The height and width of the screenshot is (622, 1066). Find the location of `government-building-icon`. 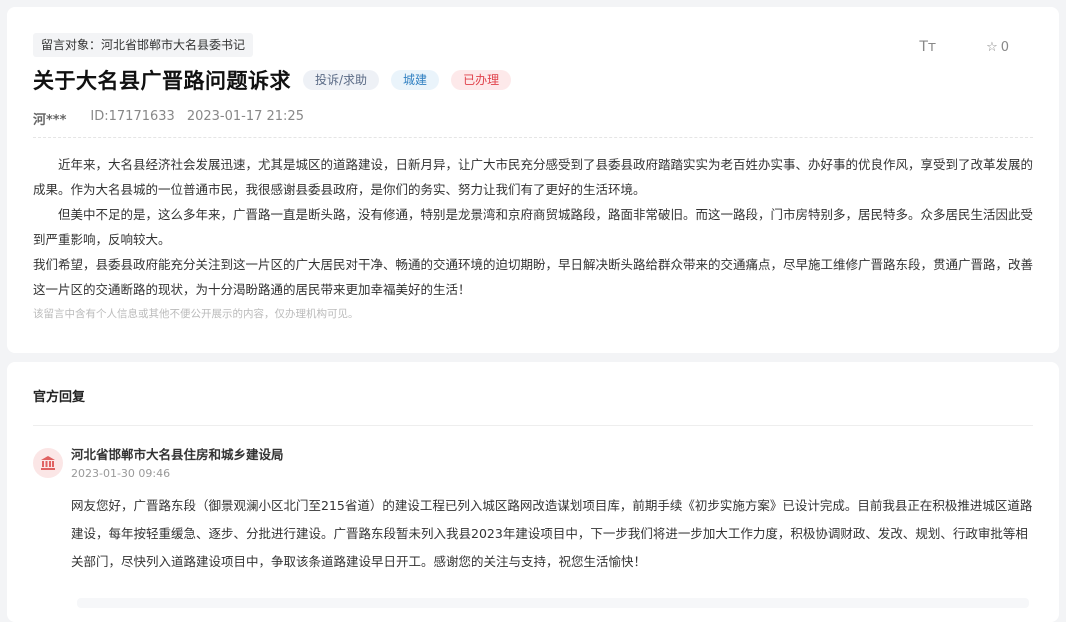

government-building-icon is located at coordinates (48, 463).